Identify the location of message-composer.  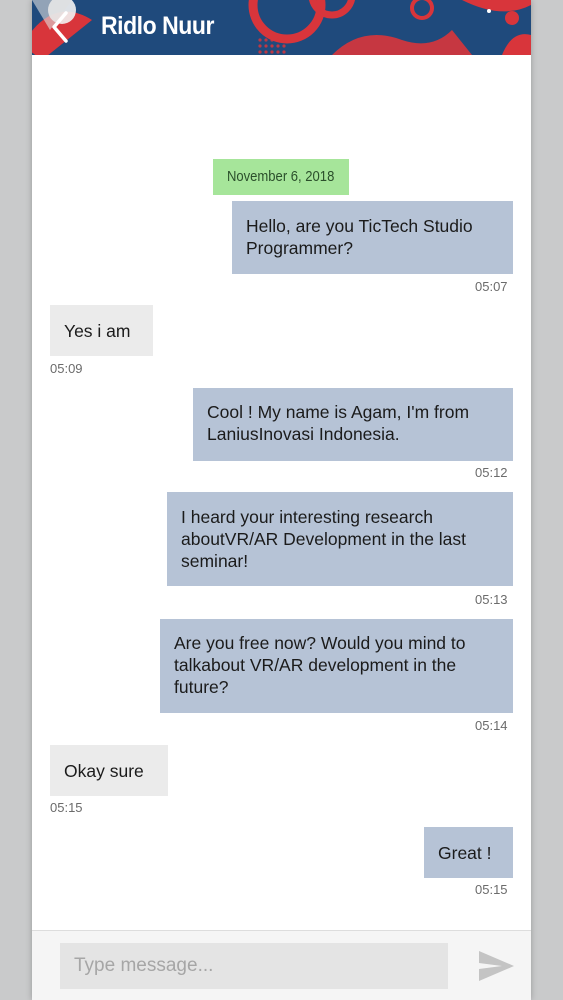
(281, 965).